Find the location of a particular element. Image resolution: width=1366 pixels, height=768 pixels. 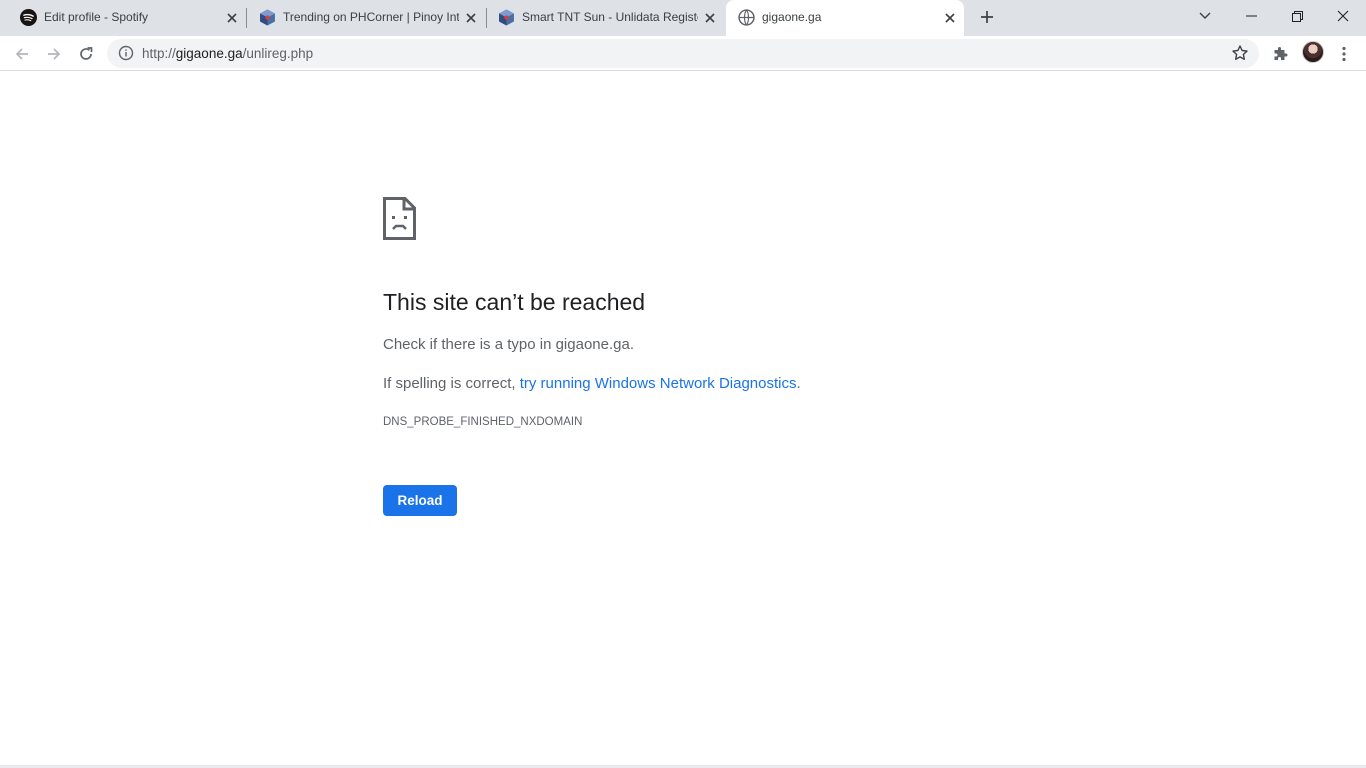

chevron-down-icon is located at coordinates (1205, 15).